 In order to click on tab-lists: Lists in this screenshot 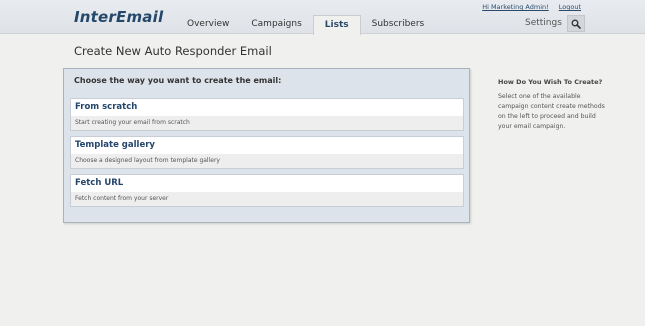, I will do `click(336, 25)`.